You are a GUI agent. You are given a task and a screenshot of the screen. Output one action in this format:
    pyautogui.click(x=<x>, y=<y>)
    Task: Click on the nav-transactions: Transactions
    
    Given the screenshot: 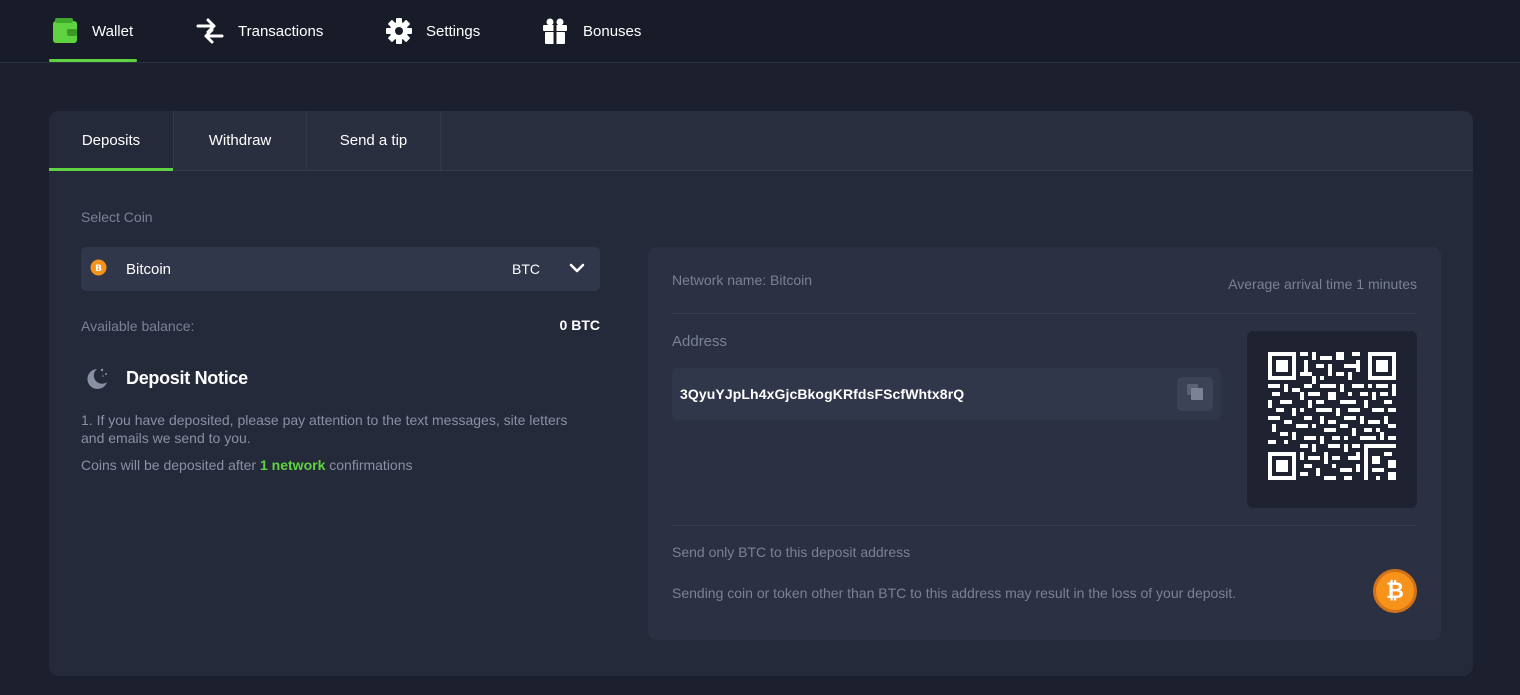 What is the action you would take?
    pyautogui.click(x=259, y=31)
    